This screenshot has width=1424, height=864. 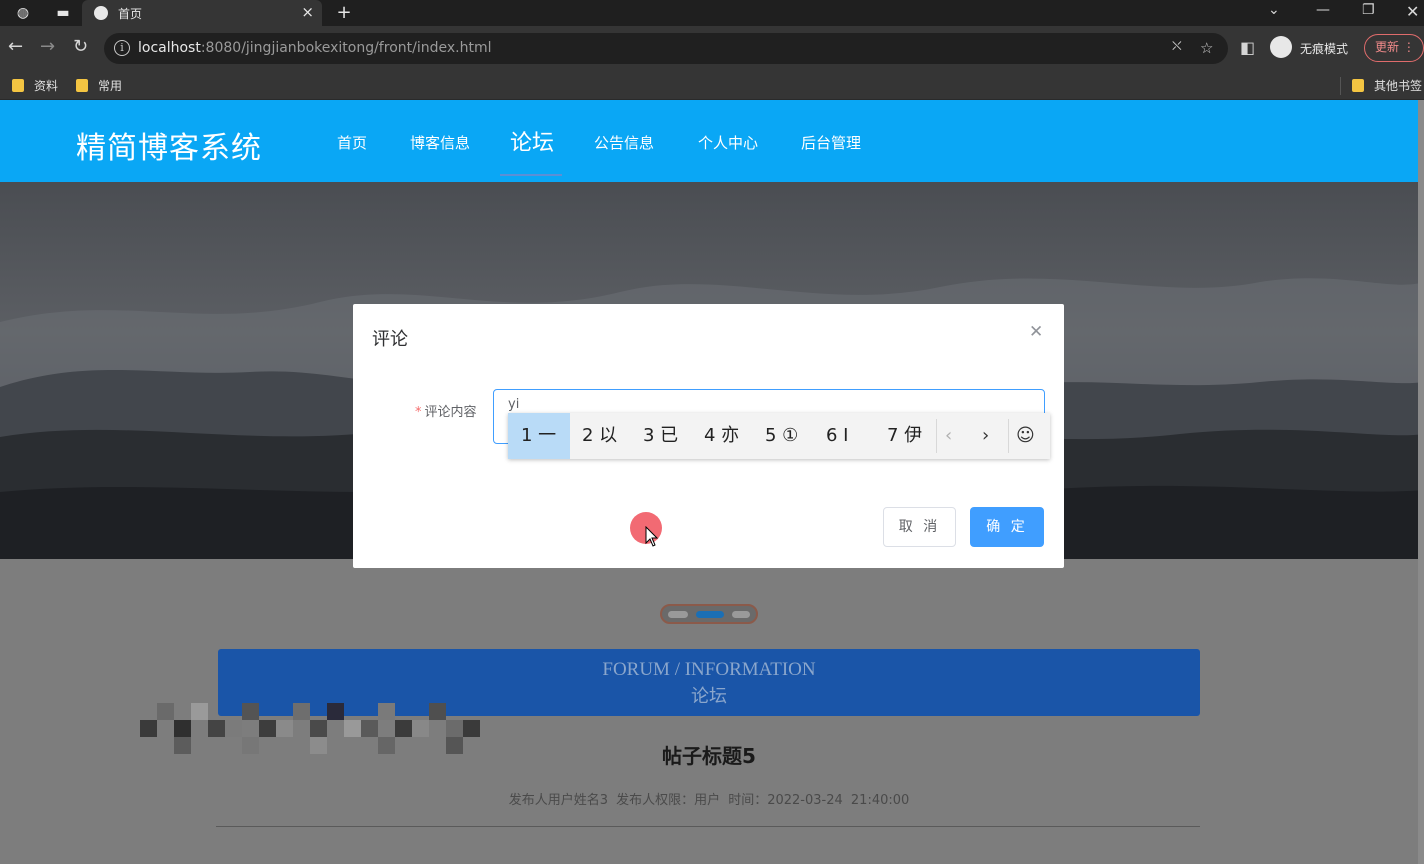 I want to click on tab-title: 首页, so click(x=130, y=14).